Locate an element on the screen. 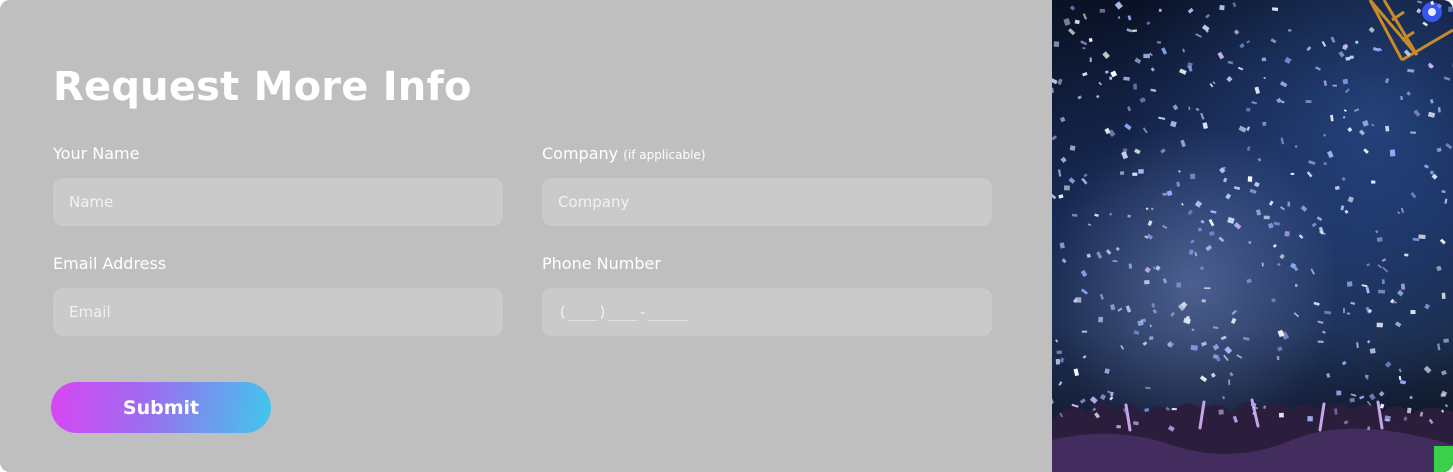 This screenshot has height=472, width=1453. email-input is located at coordinates (278, 312).